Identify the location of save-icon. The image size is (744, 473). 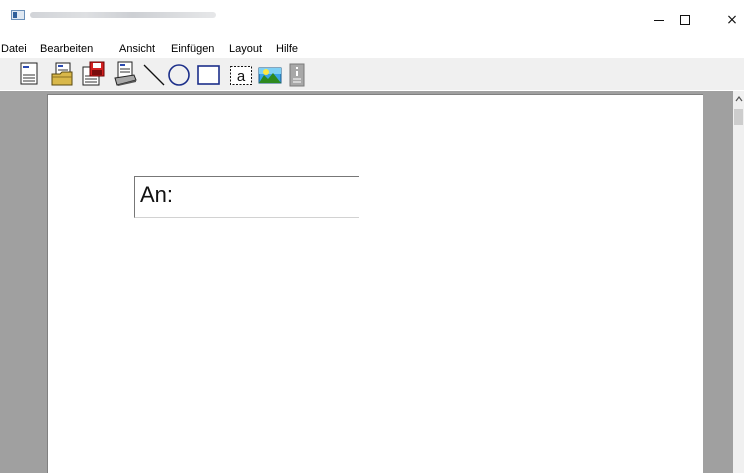
(93, 73).